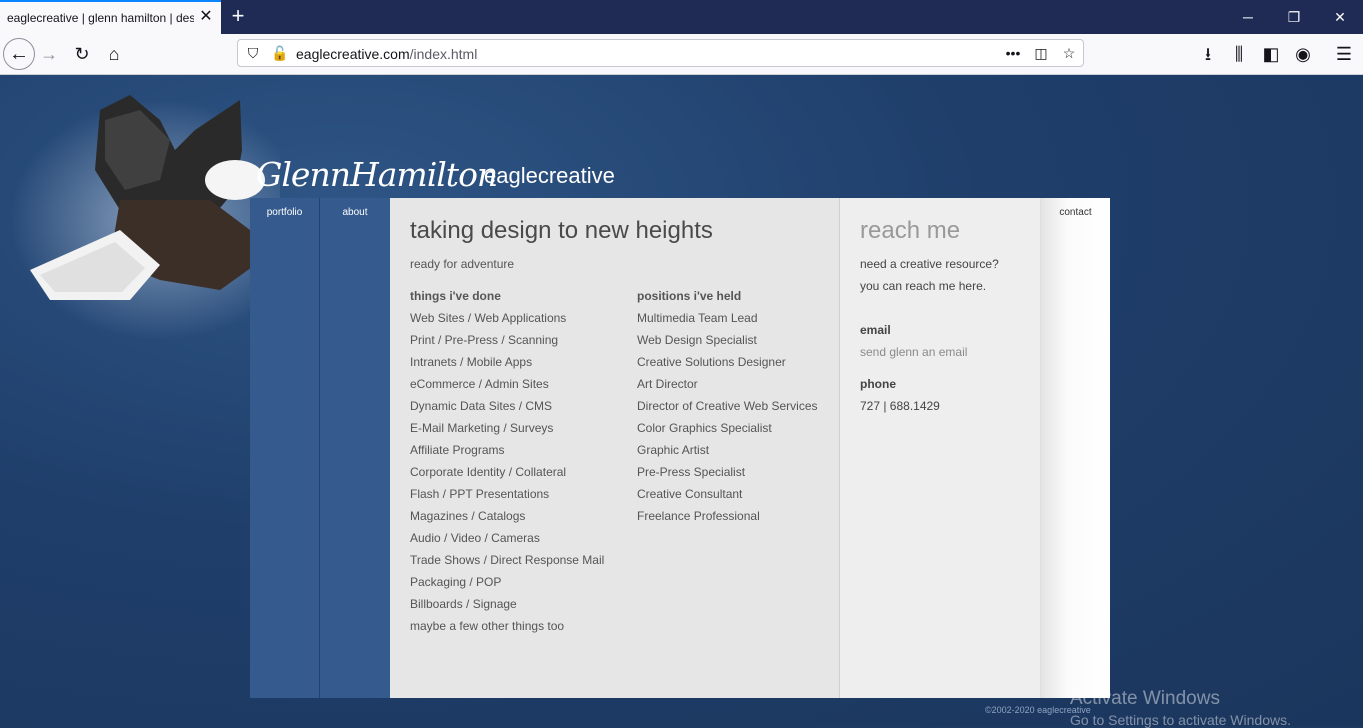  What do you see at coordinates (929, 264) in the screenshot?
I see `reach-me-line-1: need a creative resource?` at bounding box center [929, 264].